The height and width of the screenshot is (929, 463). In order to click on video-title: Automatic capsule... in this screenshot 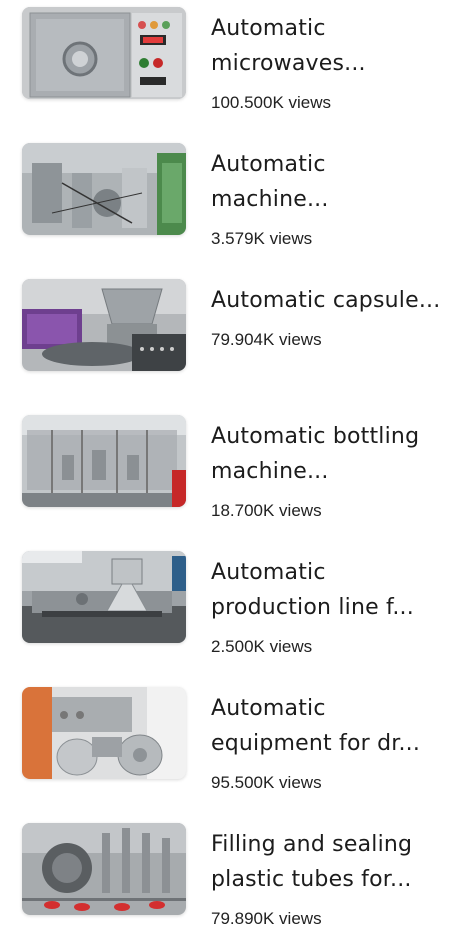, I will do `click(330, 300)`.